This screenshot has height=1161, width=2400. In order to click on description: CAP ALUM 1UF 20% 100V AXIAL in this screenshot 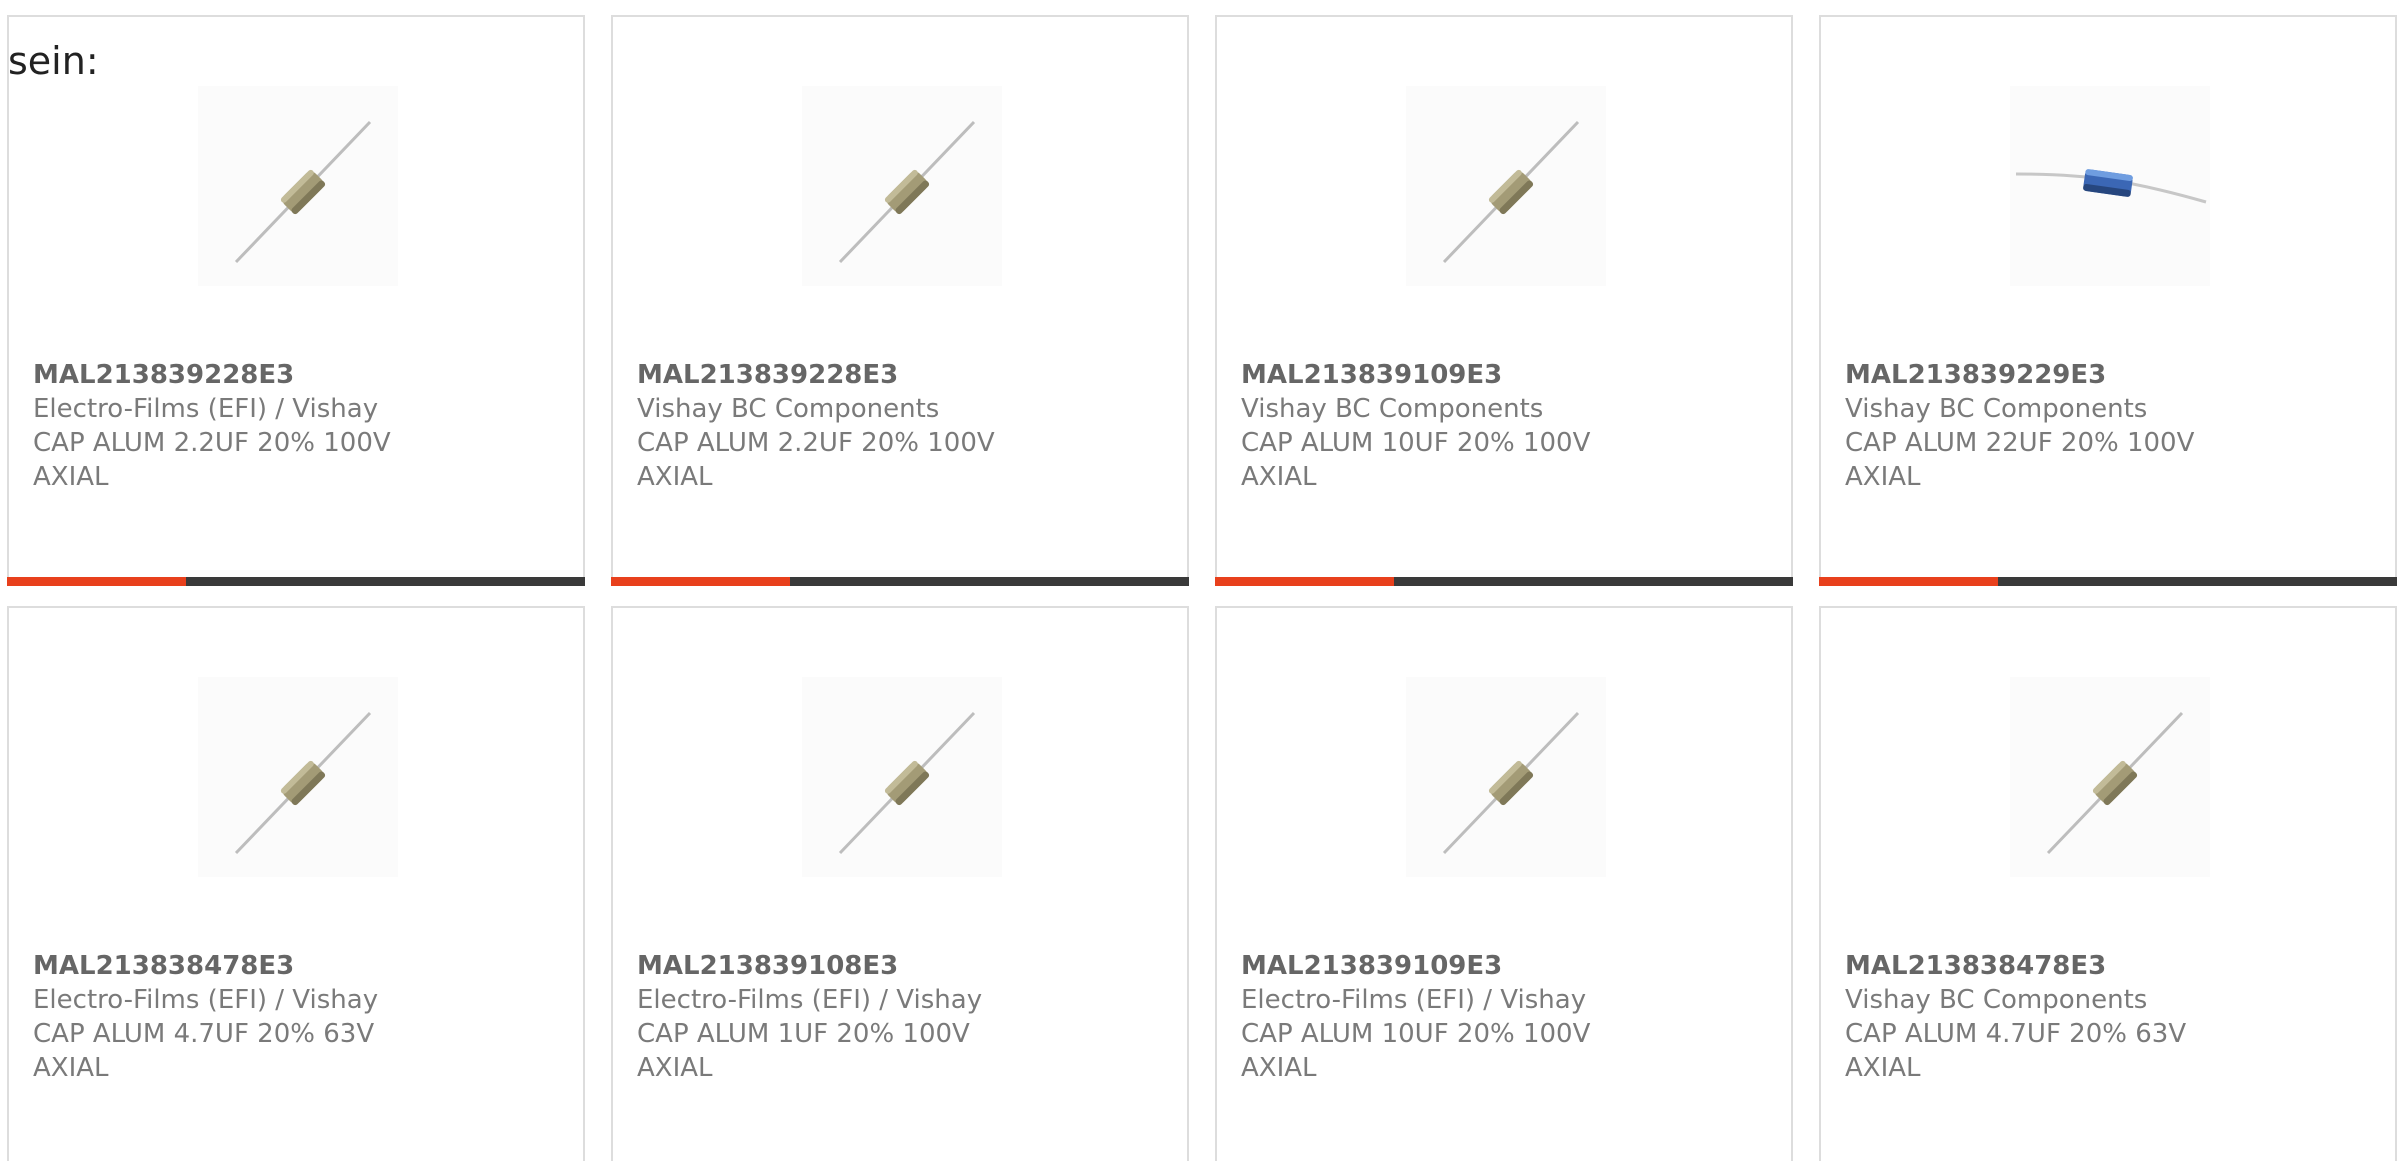, I will do `click(803, 1051)`.